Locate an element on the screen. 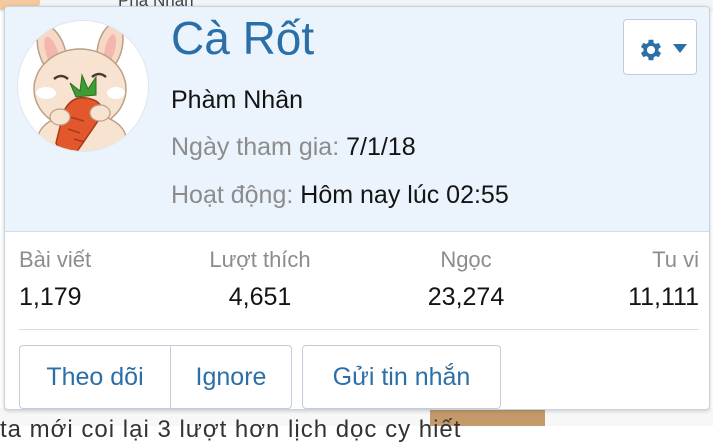  last-activity-row: Hoạt động: Hôm nay lúc 02:55 is located at coordinates (340, 195).